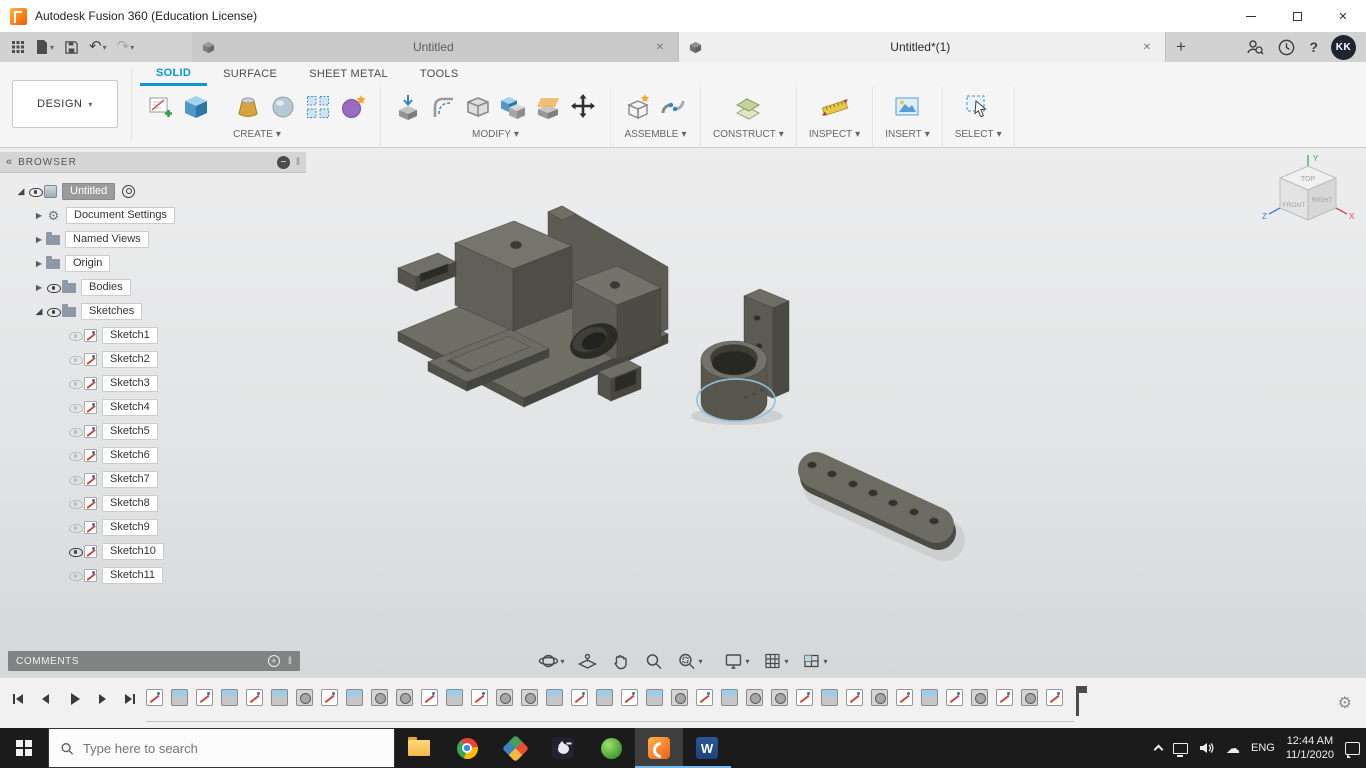  What do you see at coordinates (653, 661) in the screenshot?
I see `zoom-button` at bounding box center [653, 661].